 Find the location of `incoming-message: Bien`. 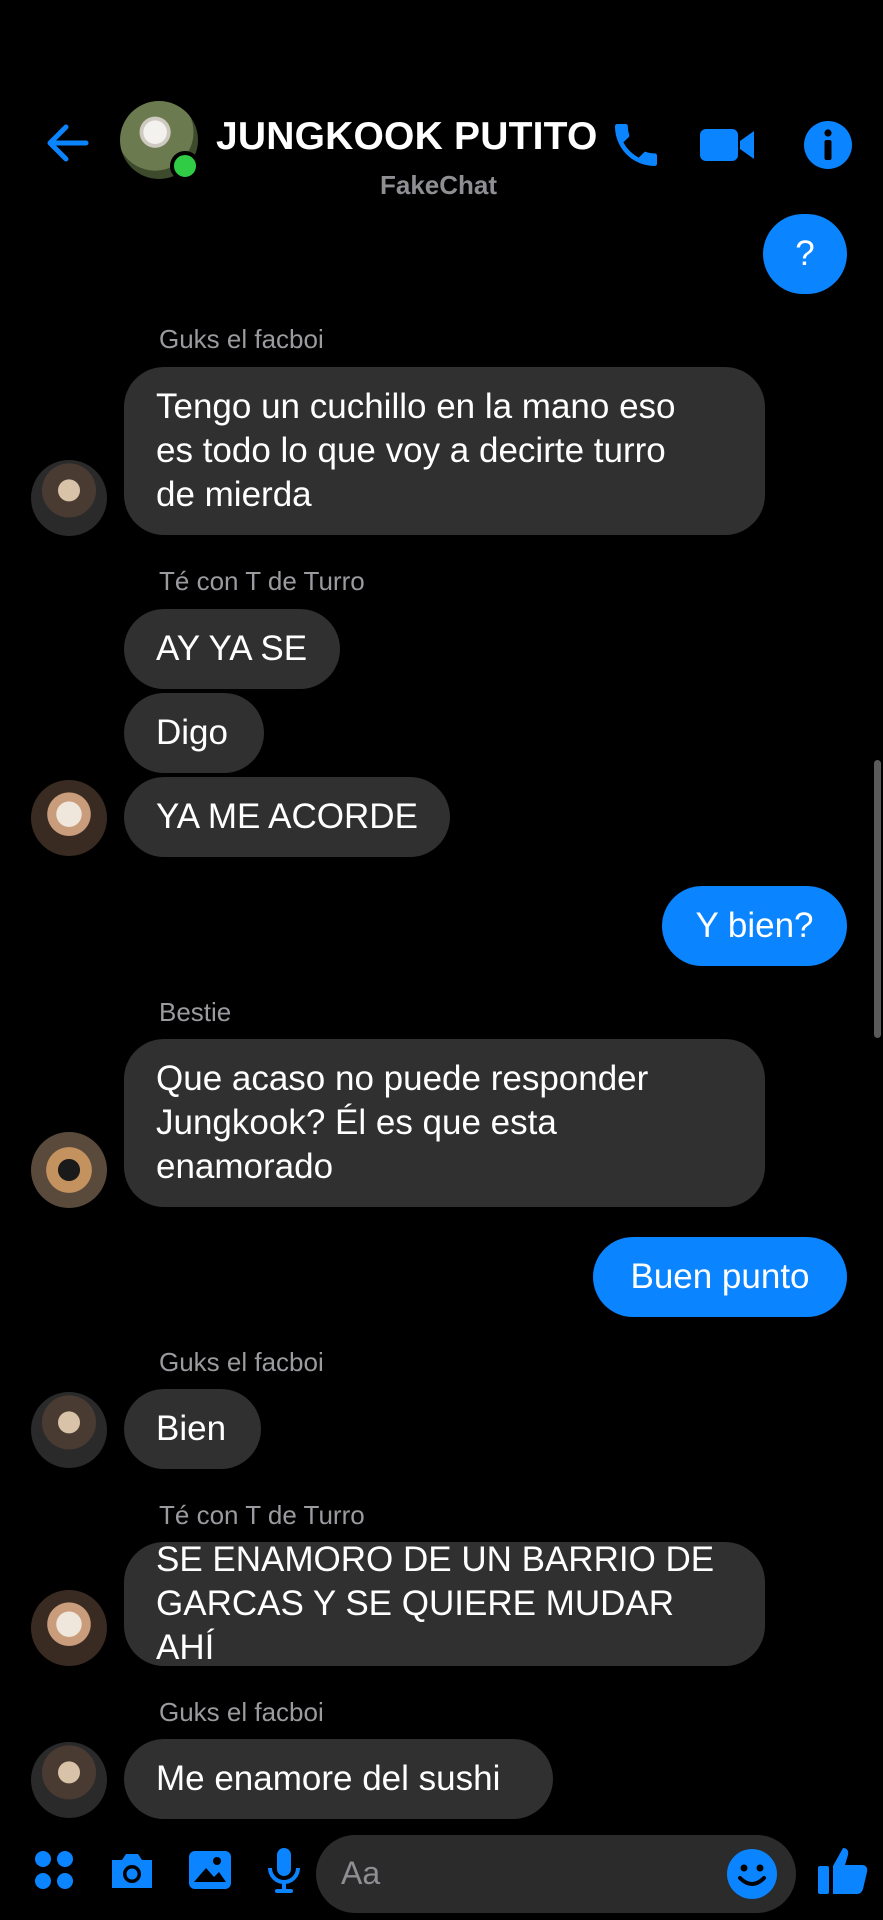

incoming-message: Bien is located at coordinates (192, 1429).